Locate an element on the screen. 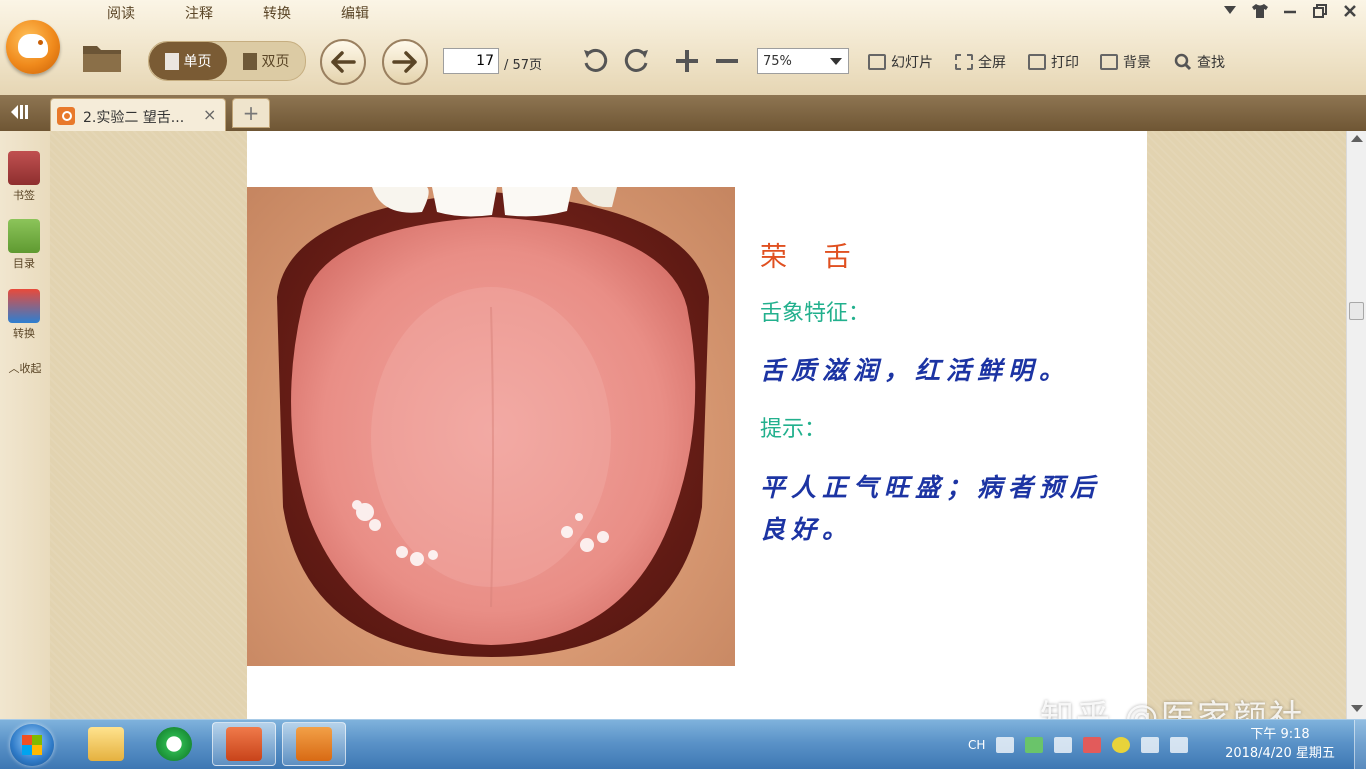 This screenshot has width=1366, height=769. print-button: 打印 is located at coordinates (1053, 62).